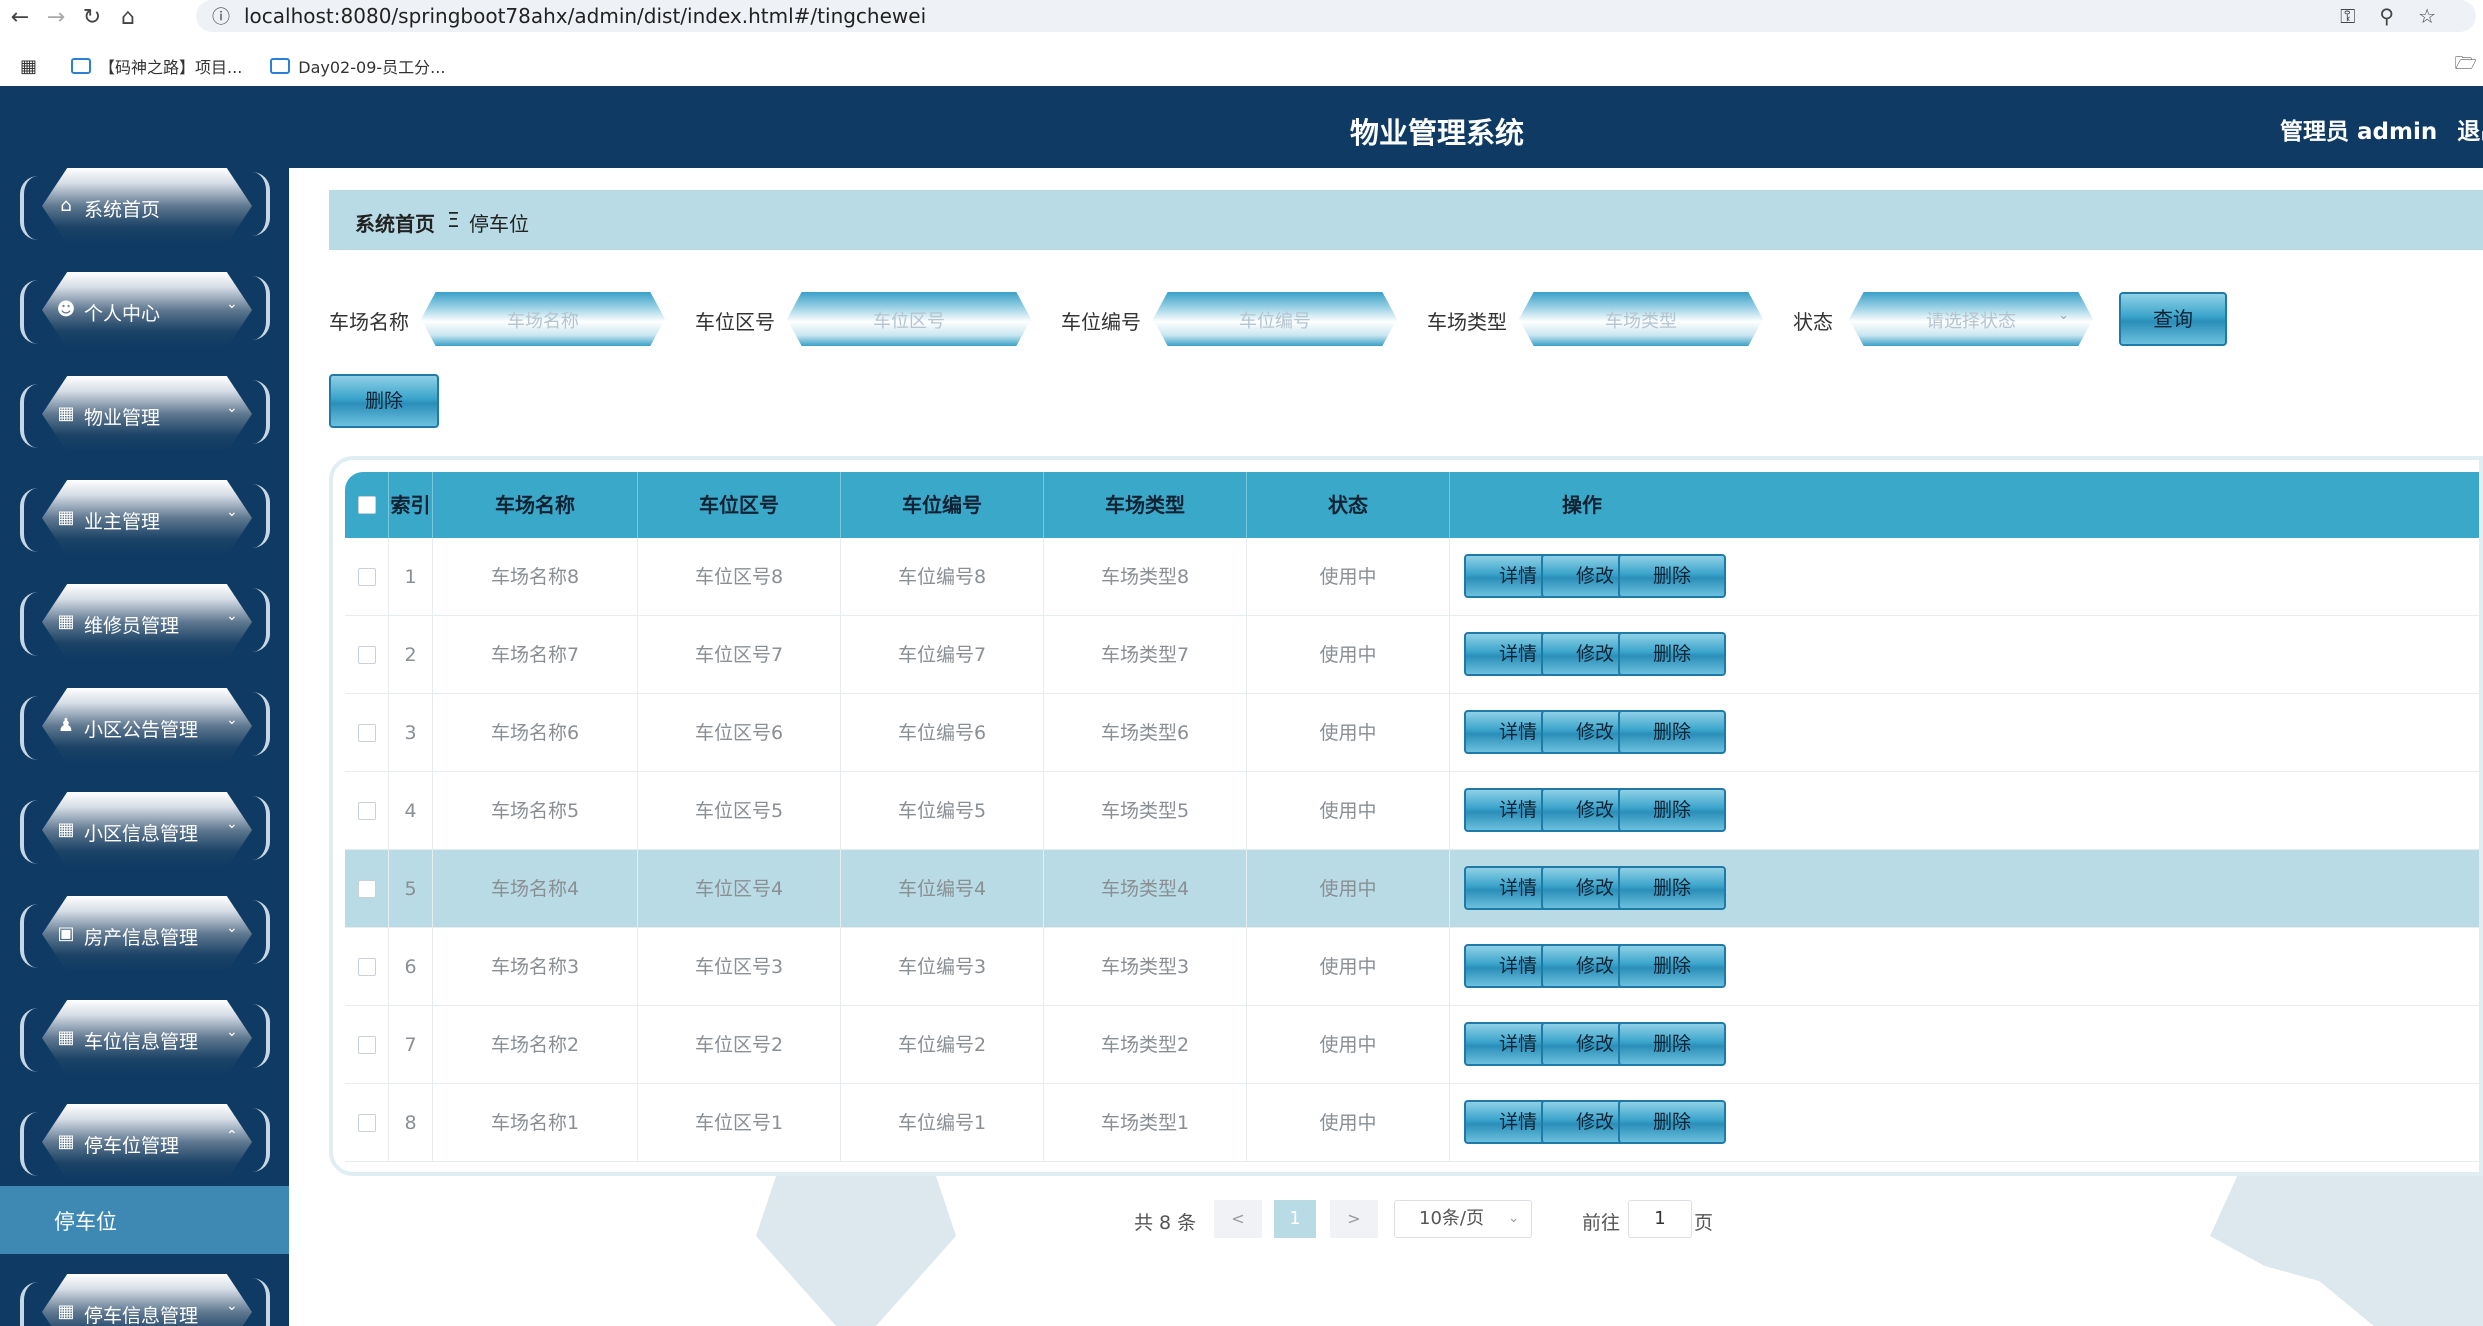  What do you see at coordinates (2347, 16) in the screenshot?
I see `key-icon: ⚿` at bounding box center [2347, 16].